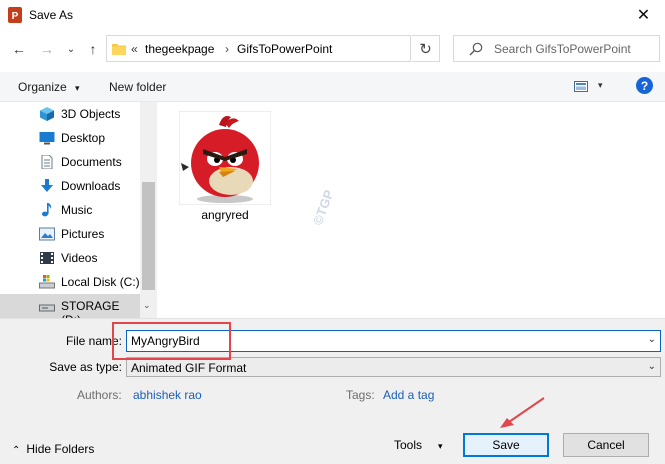 This screenshot has height=464, width=665. What do you see at coordinates (506, 445) in the screenshot?
I see `save-button: Save` at bounding box center [506, 445].